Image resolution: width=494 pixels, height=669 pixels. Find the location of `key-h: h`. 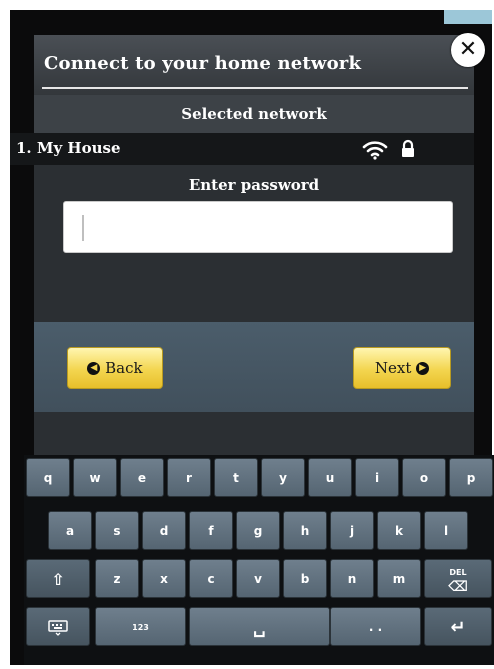

key-h: h is located at coordinates (305, 530).